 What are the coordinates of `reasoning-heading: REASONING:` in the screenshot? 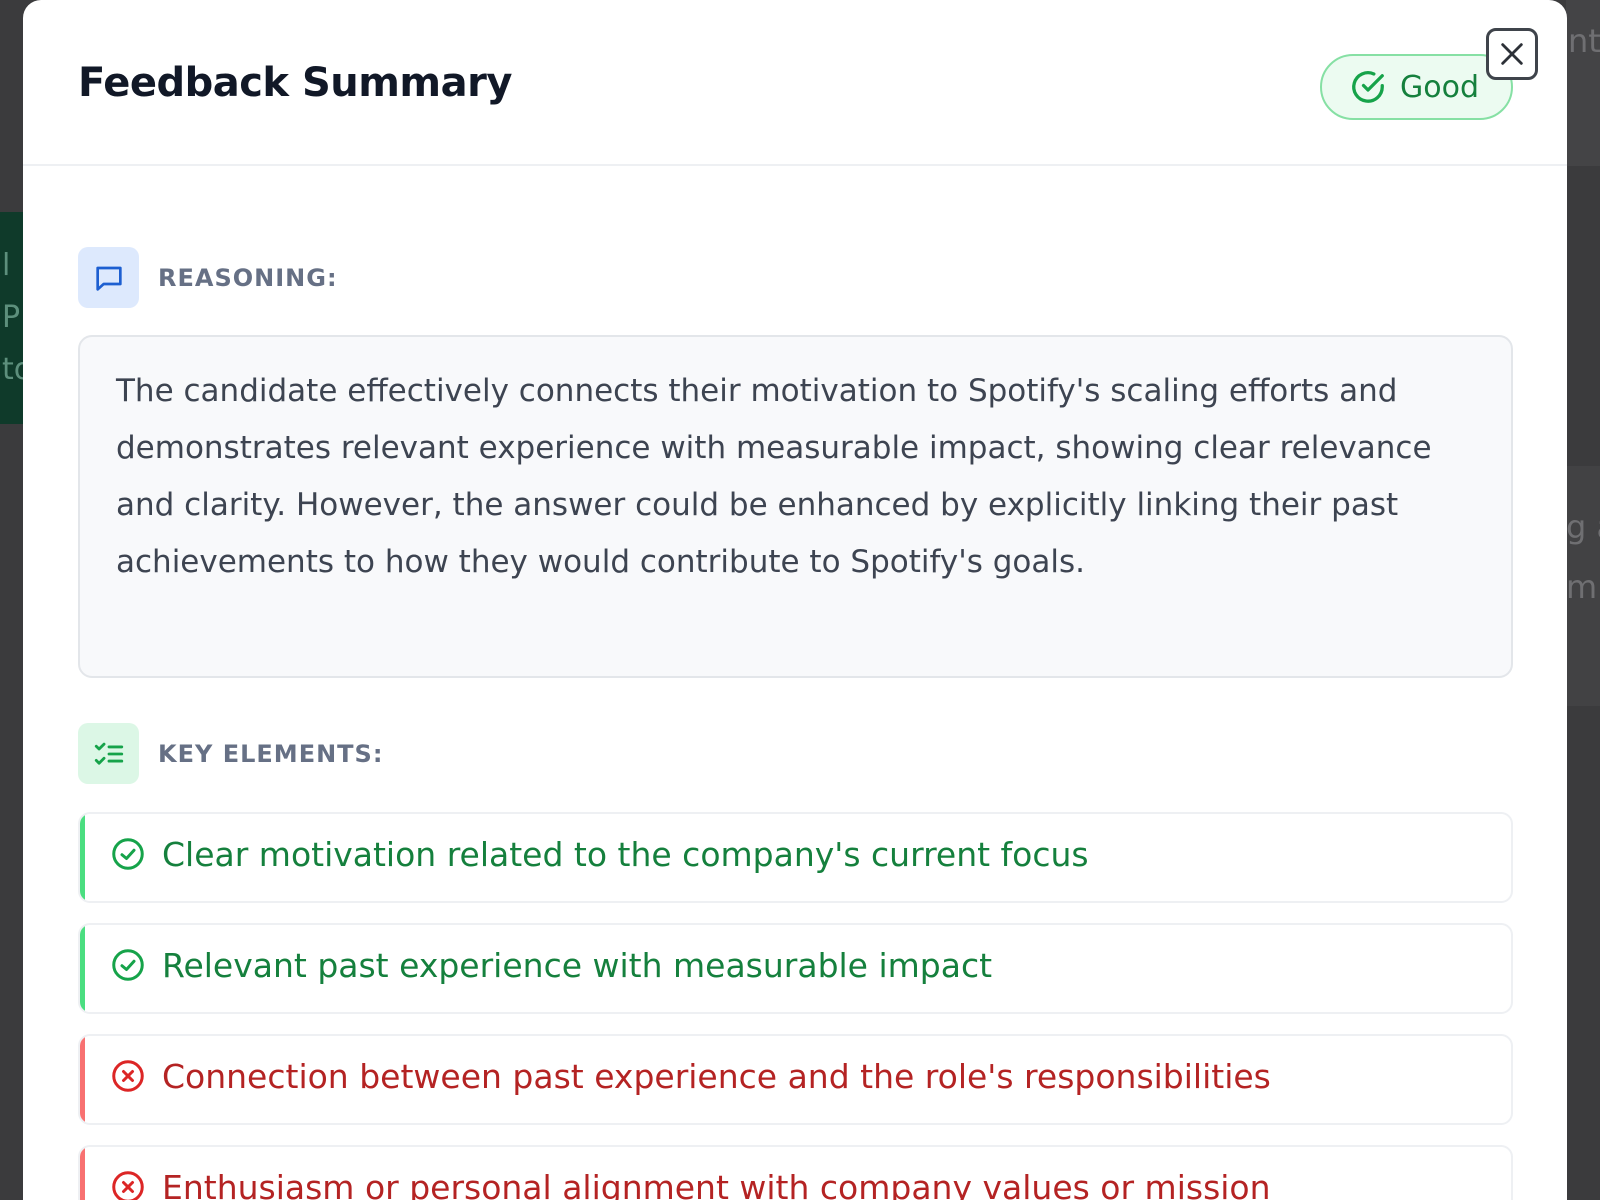 It's located at (208, 277).